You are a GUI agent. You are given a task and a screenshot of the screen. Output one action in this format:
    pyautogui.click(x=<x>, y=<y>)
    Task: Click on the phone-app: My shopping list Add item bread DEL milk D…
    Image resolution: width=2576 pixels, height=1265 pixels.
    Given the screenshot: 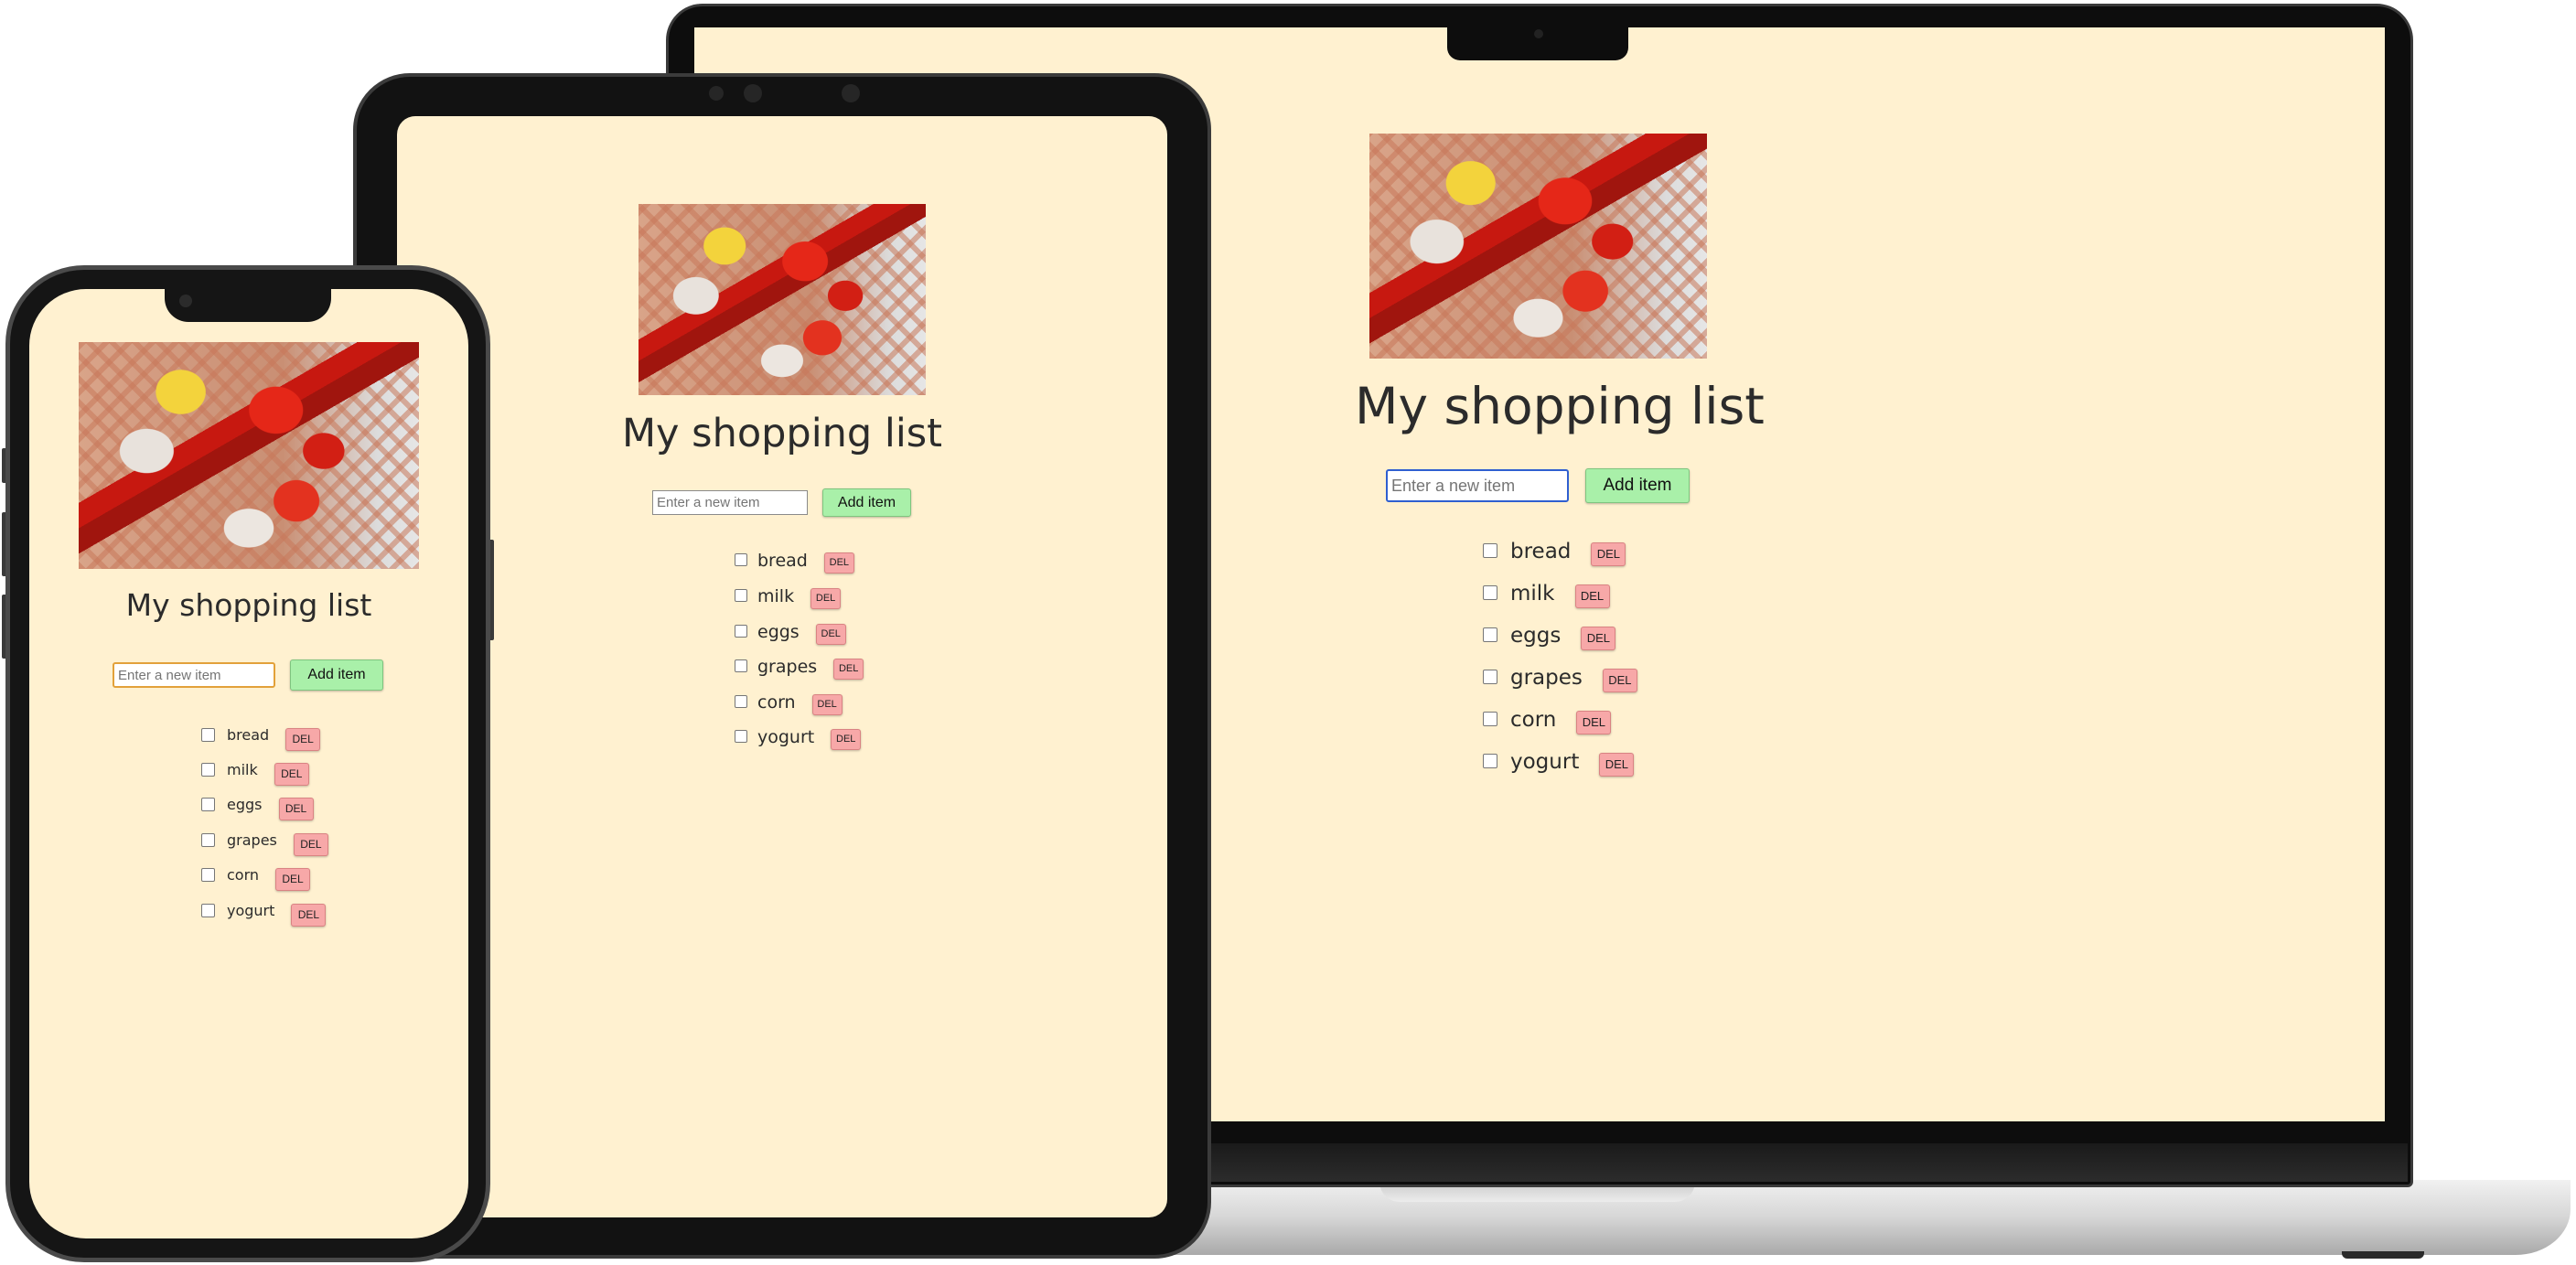 What is the action you would take?
    pyautogui.click(x=249, y=763)
    